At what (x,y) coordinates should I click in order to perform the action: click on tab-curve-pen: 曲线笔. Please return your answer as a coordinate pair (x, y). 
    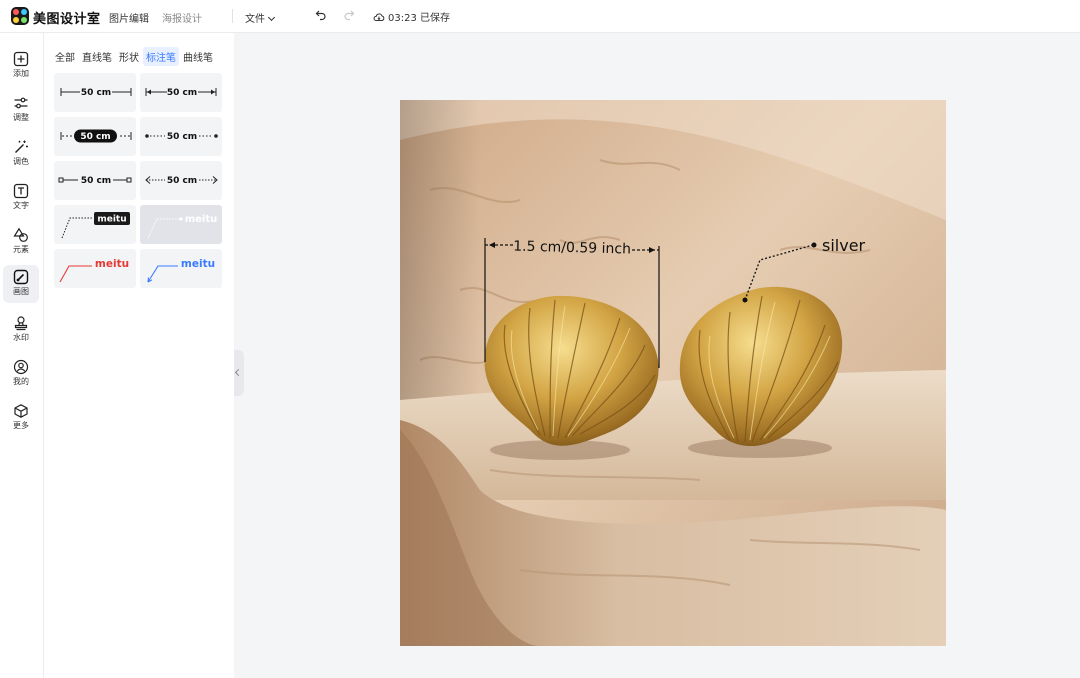
    Looking at the image, I should click on (198, 56).